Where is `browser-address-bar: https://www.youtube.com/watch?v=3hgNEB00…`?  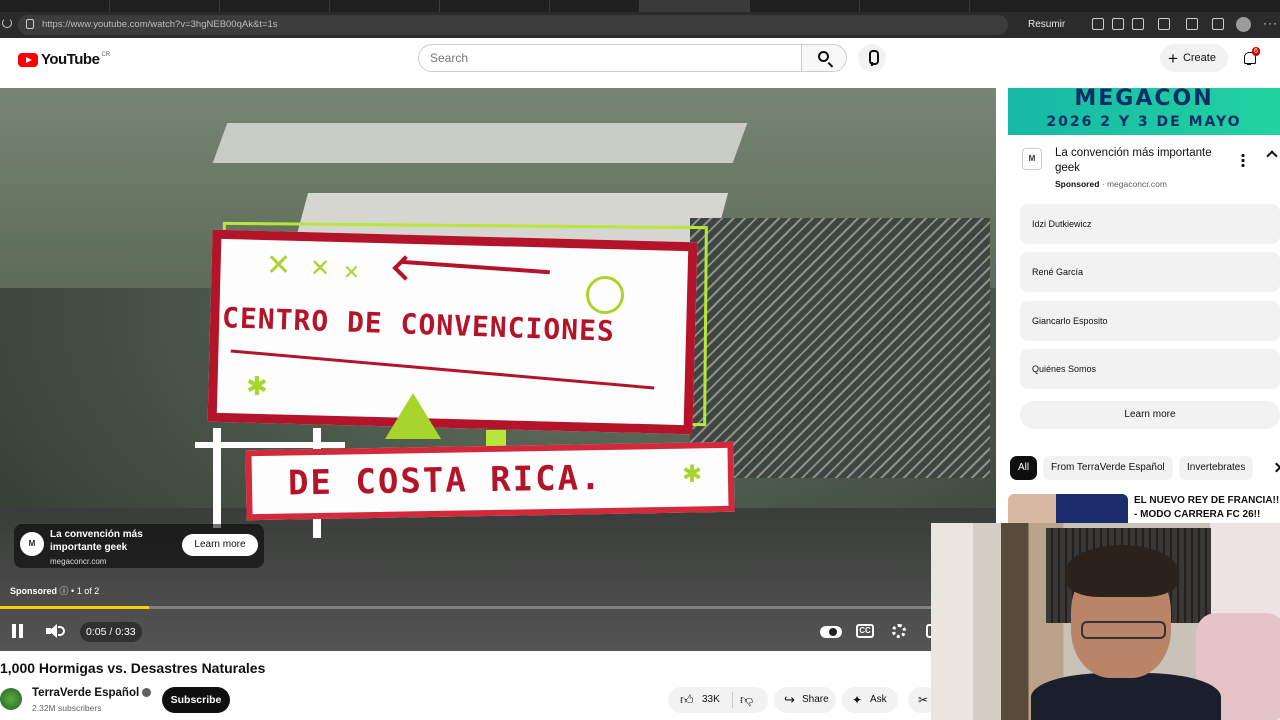
browser-address-bar: https://www.youtube.com/watch?v=3hgNEB00… is located at coordinates (640, 25).